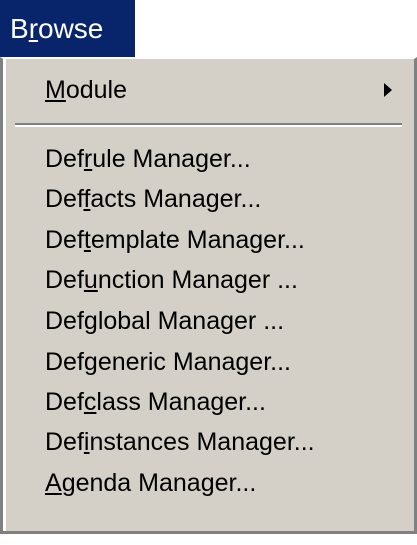 Image resolution: width=417 pixels, height=545 pixels. I want to click on browse-menu-title-accel: r, so click(33, 28).